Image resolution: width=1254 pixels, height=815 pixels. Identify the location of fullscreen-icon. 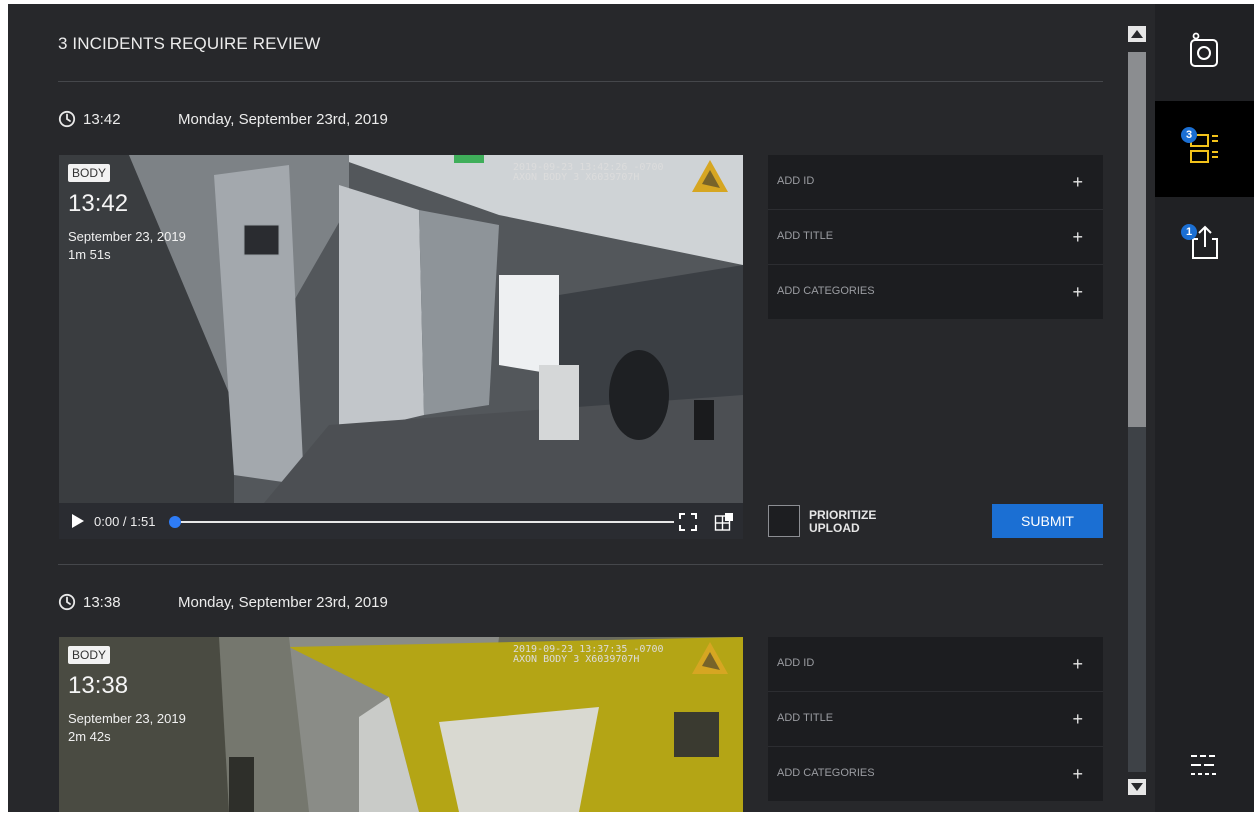
(688, 522).